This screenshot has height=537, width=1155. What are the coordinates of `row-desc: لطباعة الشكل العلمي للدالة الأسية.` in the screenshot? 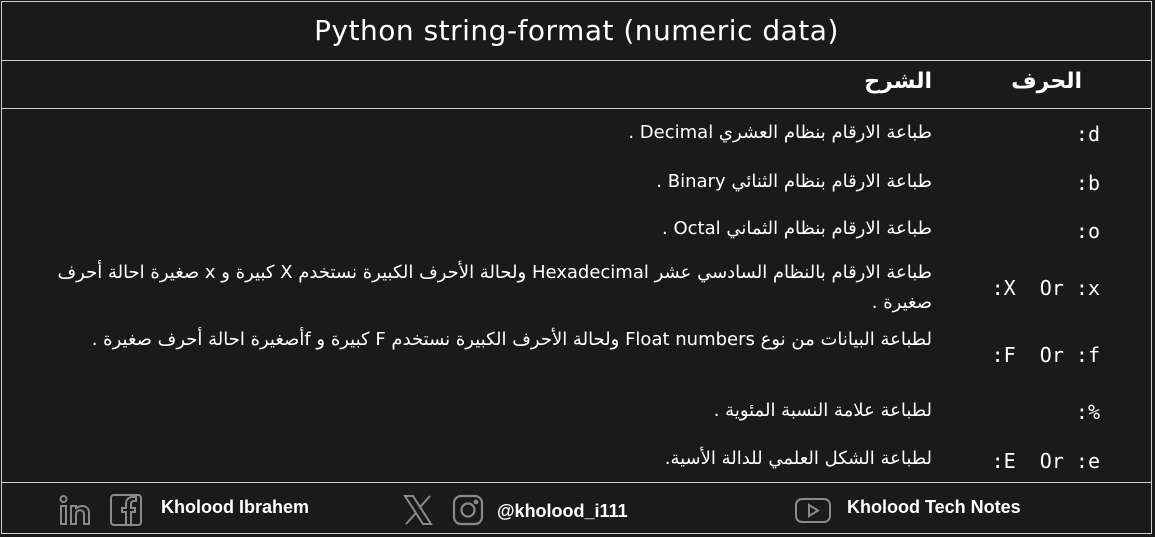 It's located at (798, 458).